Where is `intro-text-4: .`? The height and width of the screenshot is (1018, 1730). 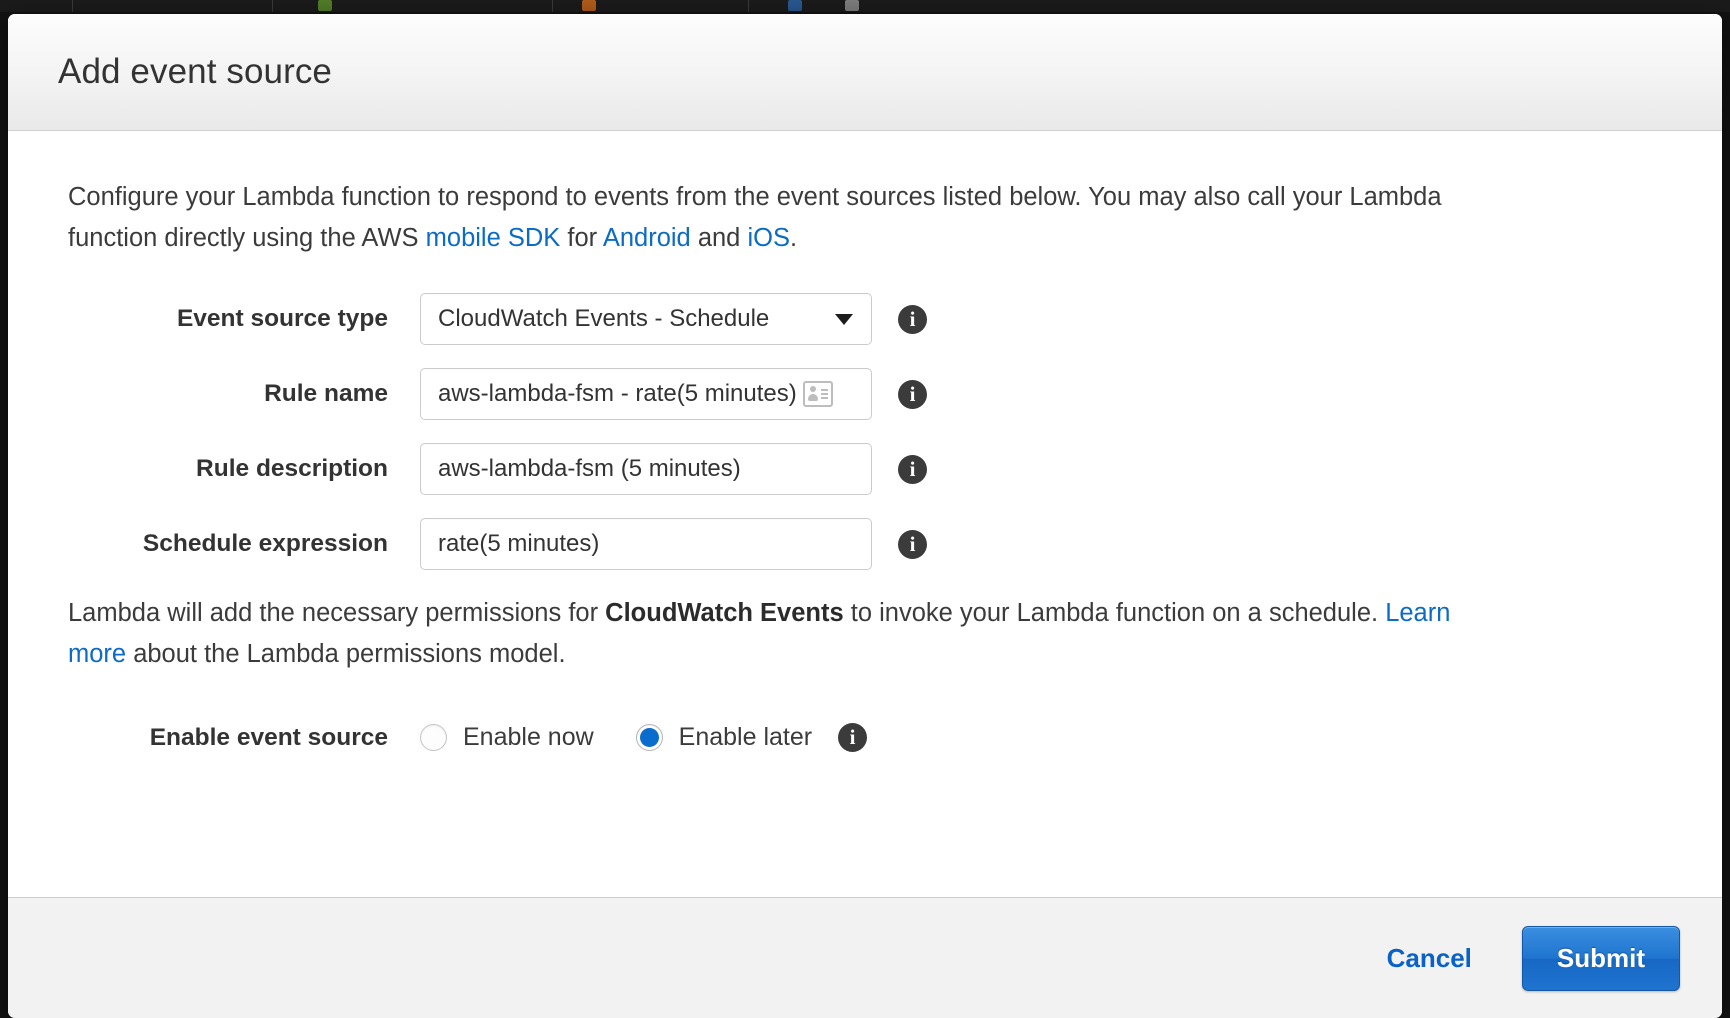
intro-text-4: . is located at coordinates (793, 238).